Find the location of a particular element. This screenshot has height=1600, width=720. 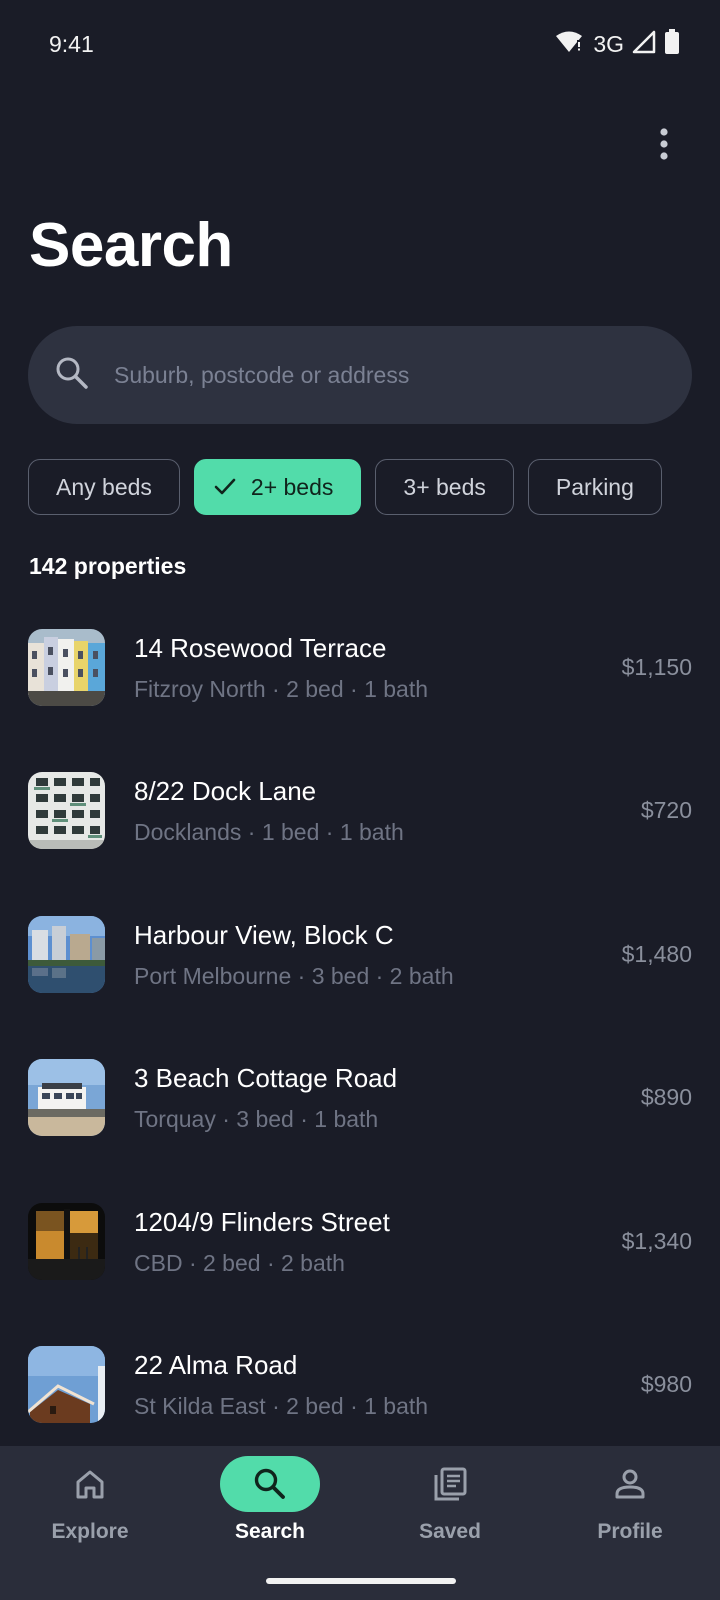

person-icon is located at coordinates (630, 1484).